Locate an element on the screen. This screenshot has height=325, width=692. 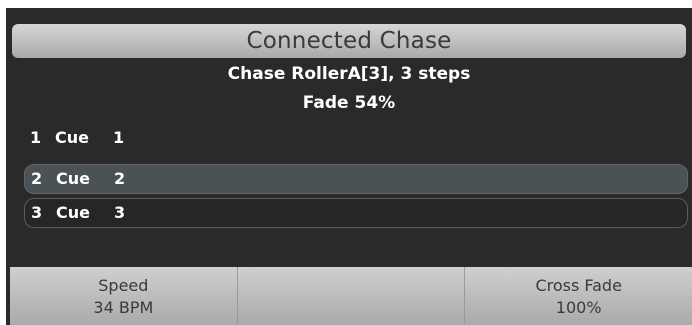
empty-footer-button is located at coordinates (352, 296).